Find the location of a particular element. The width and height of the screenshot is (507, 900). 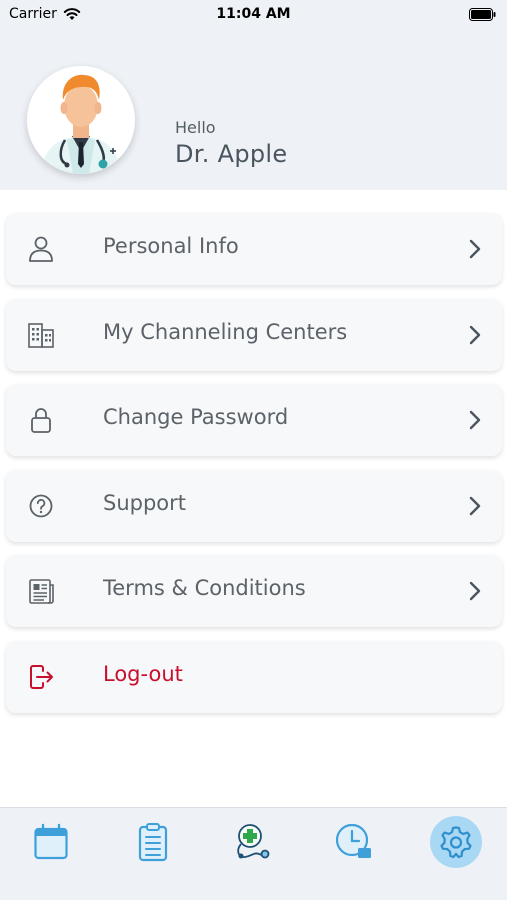

menu-item-terms: Terms & Conditions is located at coordinates (254, 591).